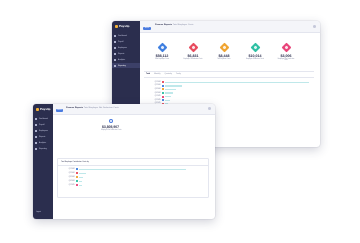 Image resolution: width=360 pixels, height=243 pixels. Describe the element at coordinates (157, 74) in the screenshot. I see `tab-monthly: Monthly` at that location.